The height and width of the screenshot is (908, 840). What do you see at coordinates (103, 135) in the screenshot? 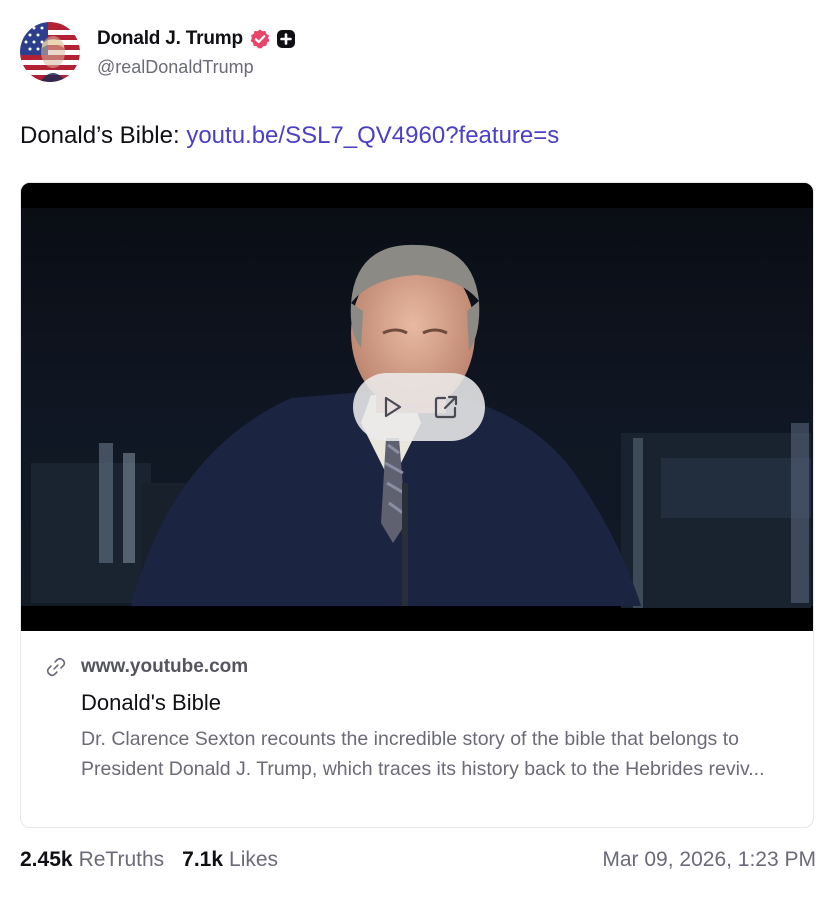
I see `post-text-prefix: Donald’s Bible:` at bounding box center [103, 135].